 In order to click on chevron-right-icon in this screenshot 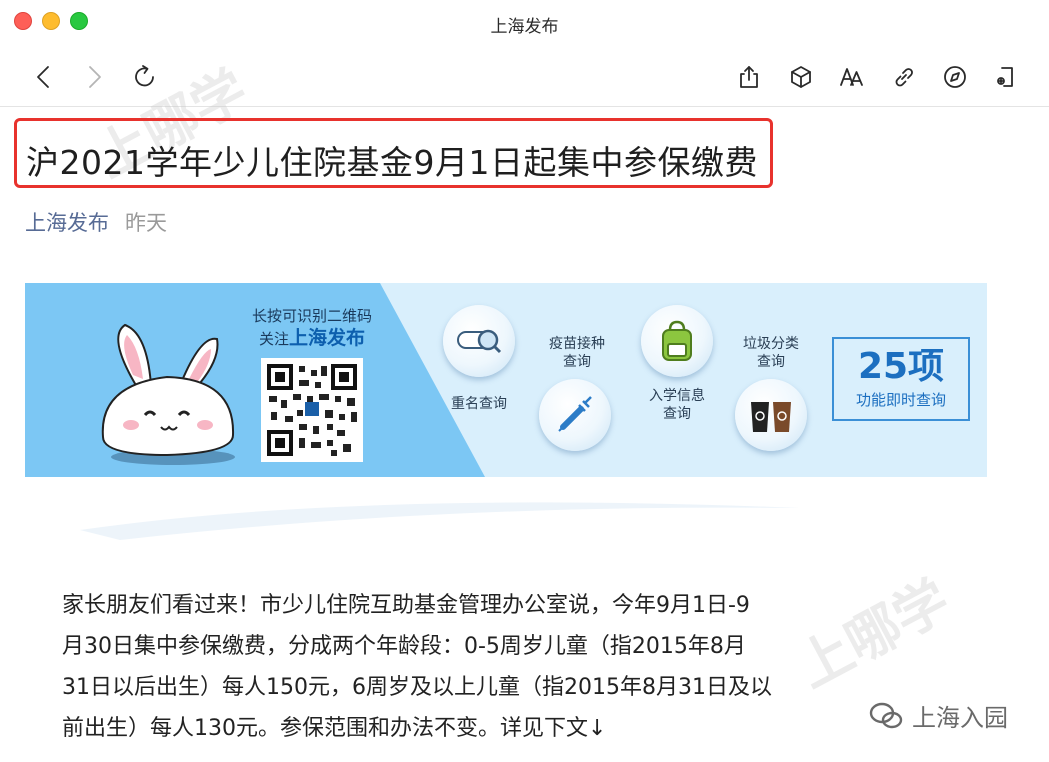, I will do `click(95, 77)`.